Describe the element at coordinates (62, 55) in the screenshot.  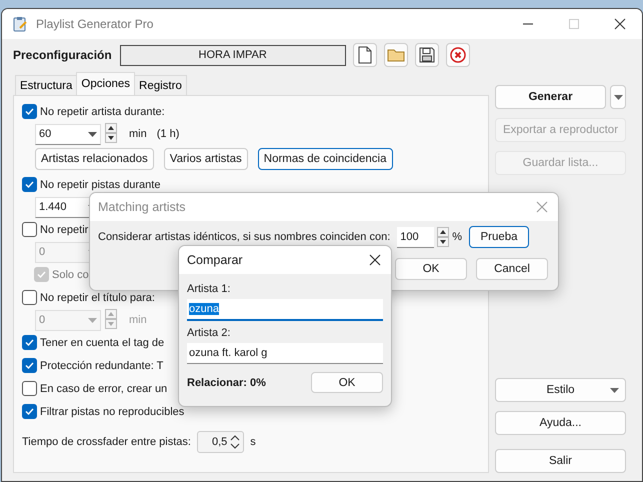
I see `preset-label: Preconfiguración` at that location.